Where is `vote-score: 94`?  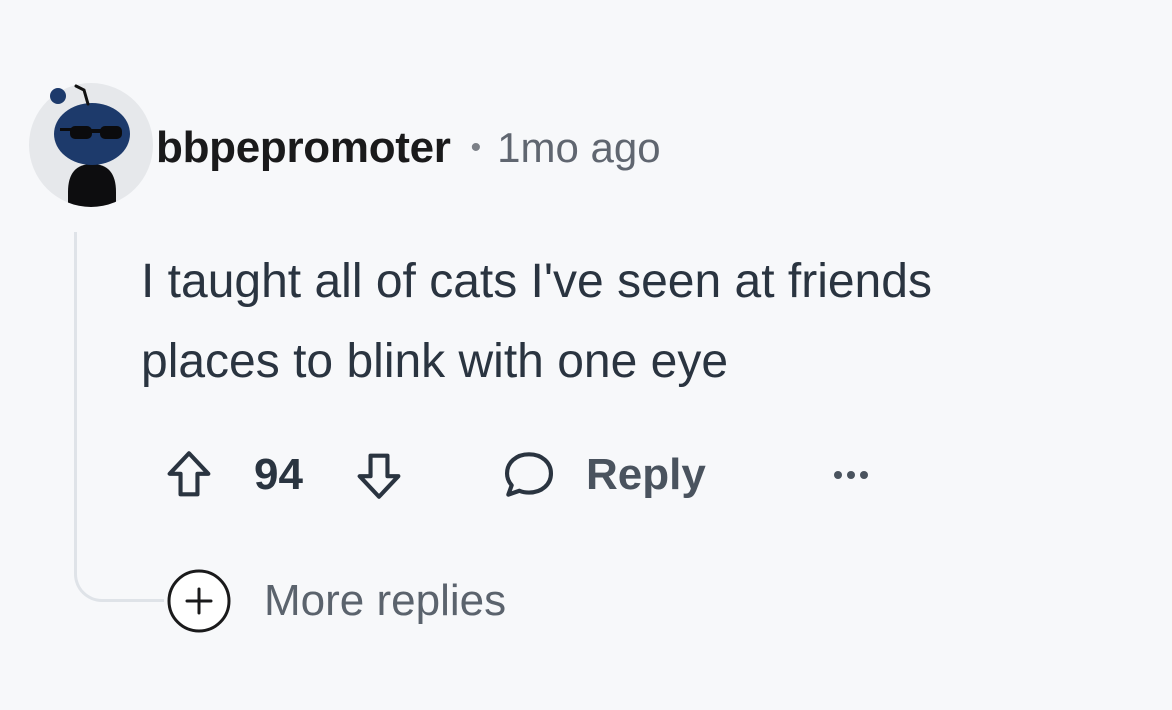 vote-score: 94 is located at coordinates (278, 474).